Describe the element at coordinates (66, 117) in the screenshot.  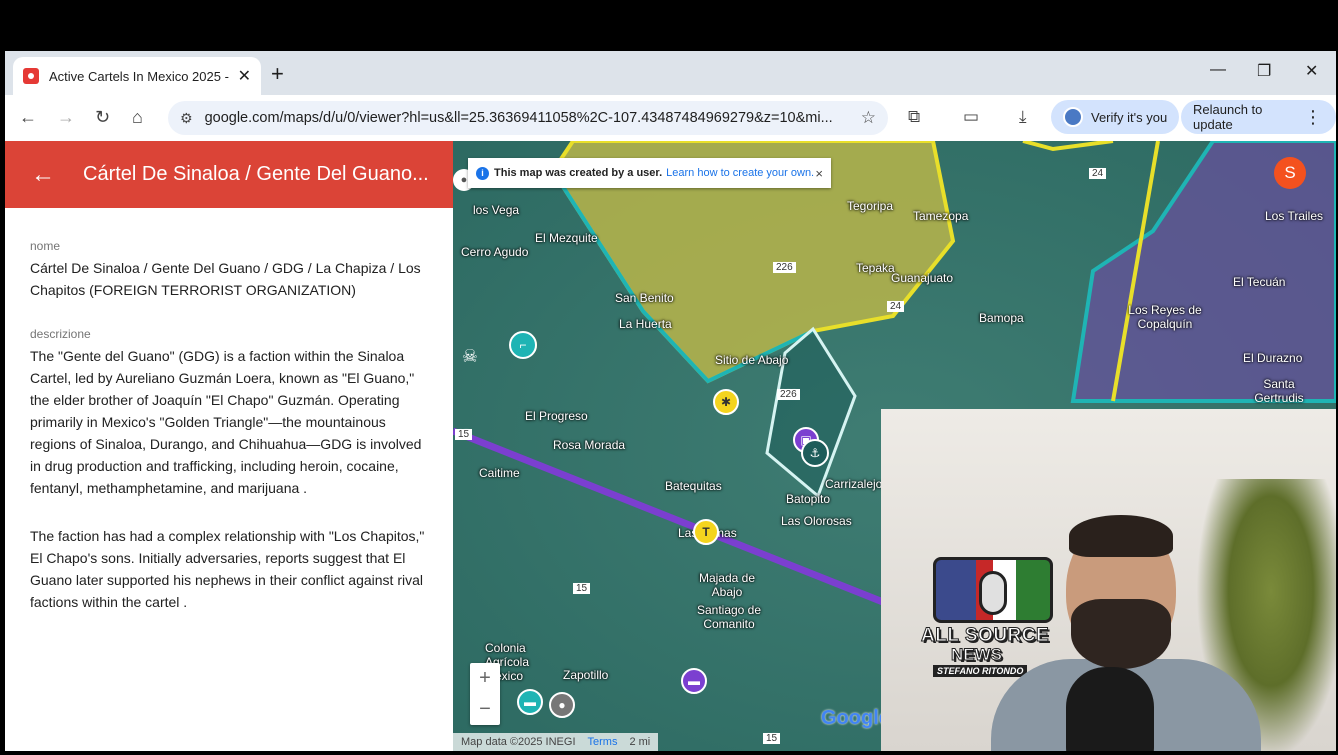
I see `forward-icon: →` at that location.